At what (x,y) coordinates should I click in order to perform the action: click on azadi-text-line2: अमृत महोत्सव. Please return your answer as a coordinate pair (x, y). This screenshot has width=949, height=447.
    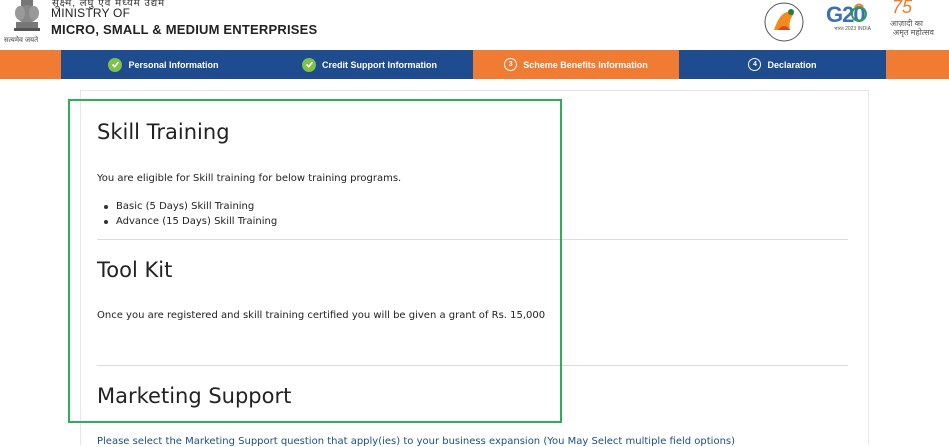
    Looking at the image, I should click on (913, 32).